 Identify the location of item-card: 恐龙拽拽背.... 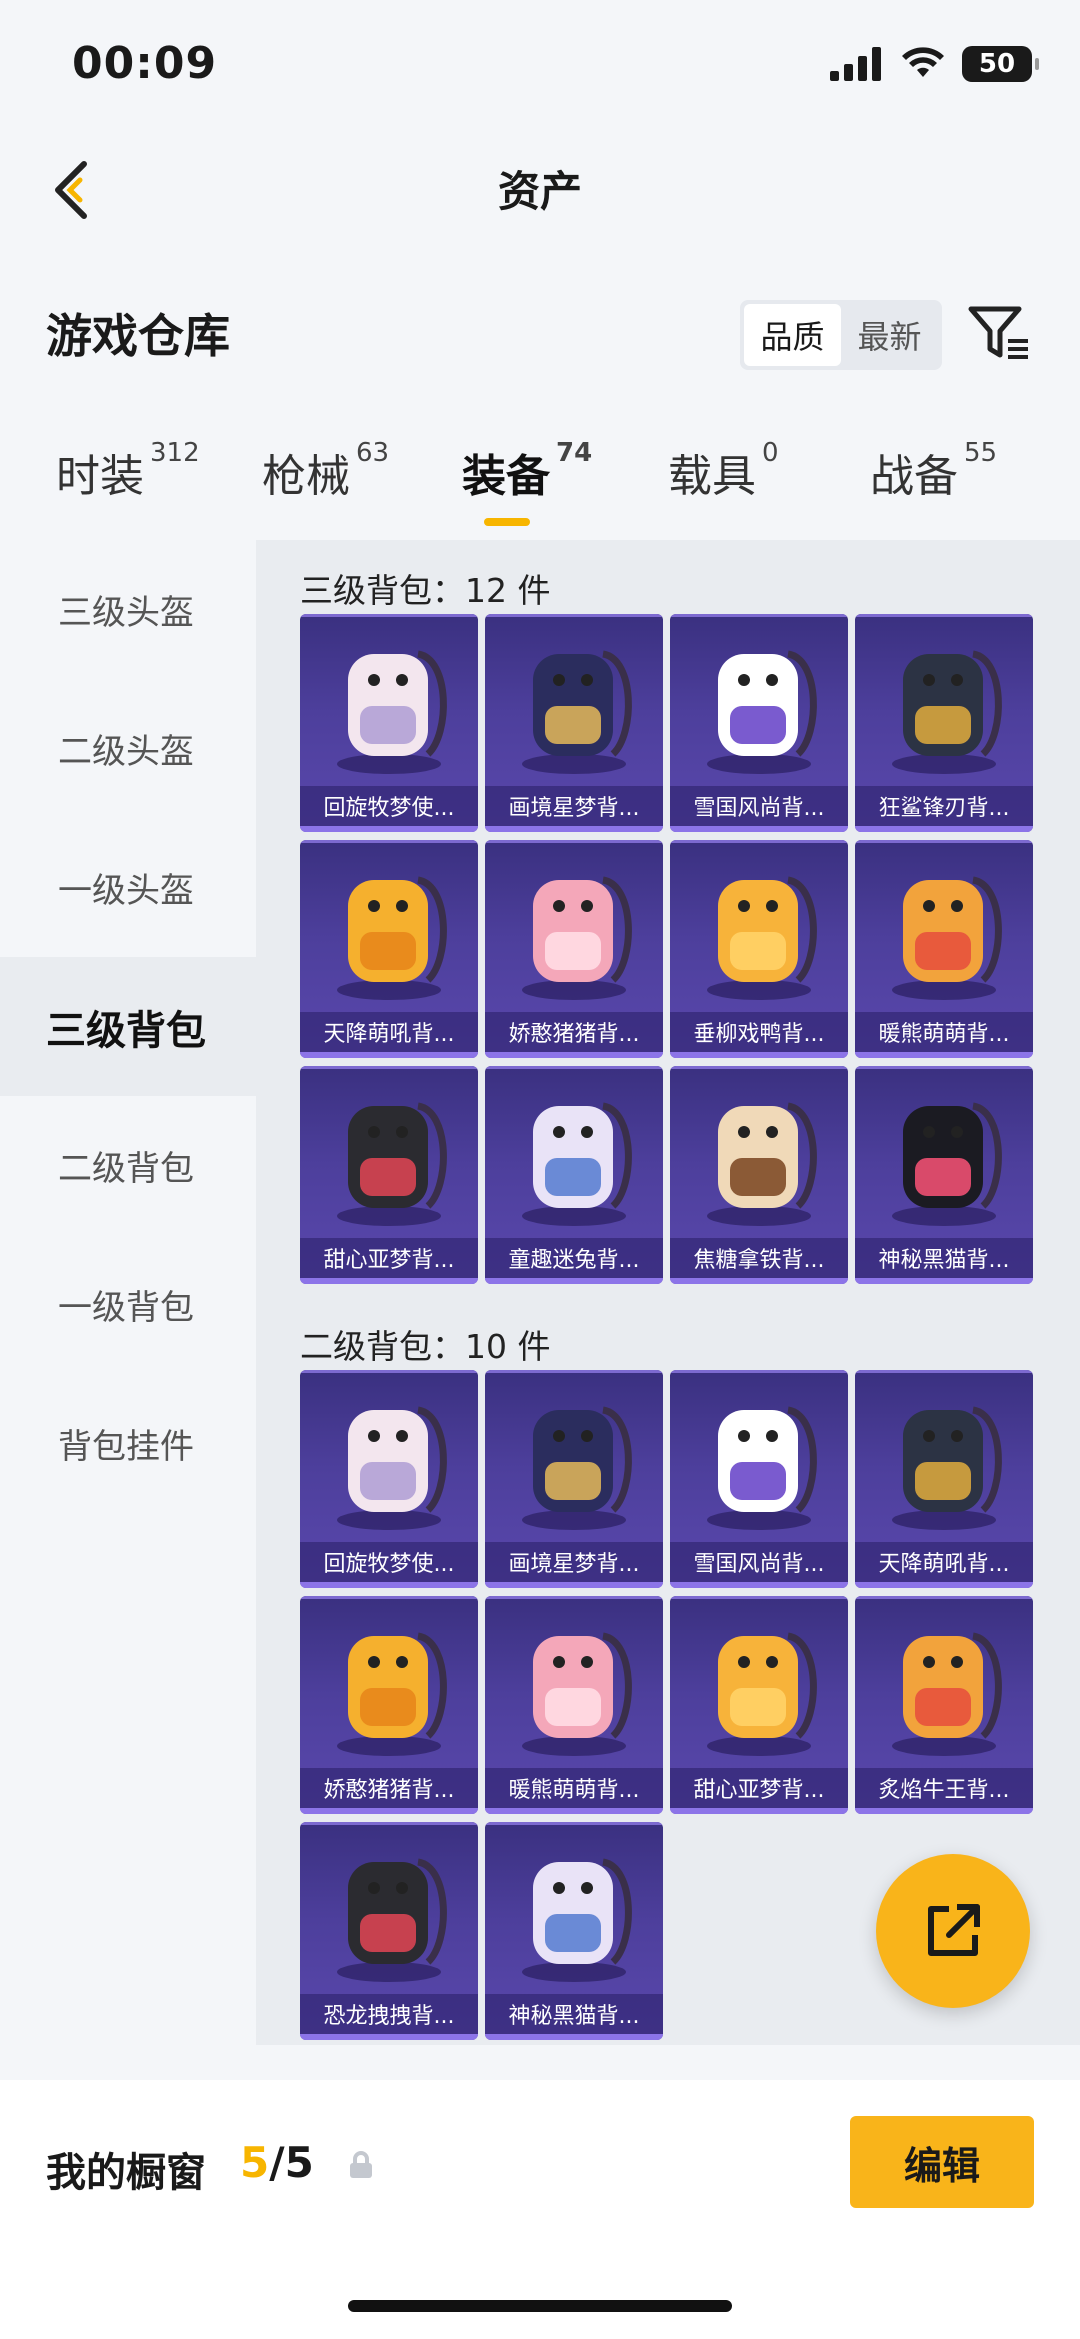
(389, 1931).